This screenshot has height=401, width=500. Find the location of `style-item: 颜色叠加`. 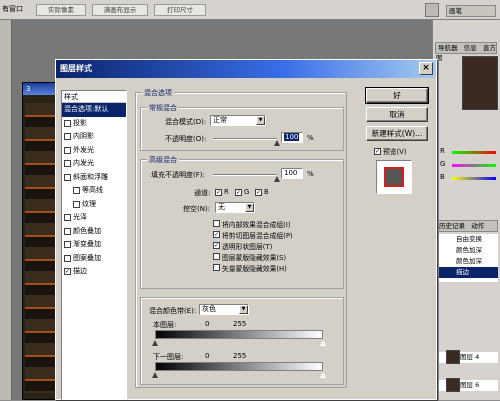

style-item: 颜色叠加 is located at coordinates (94, 232).